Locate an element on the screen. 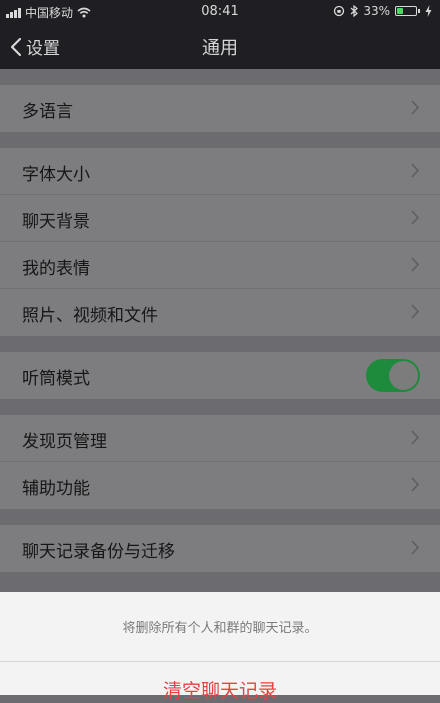 The width and height of the screenshot is (440, 703). settings-group-backup: 聊天记录备份与迁移 is located at coordinates (220, 548).